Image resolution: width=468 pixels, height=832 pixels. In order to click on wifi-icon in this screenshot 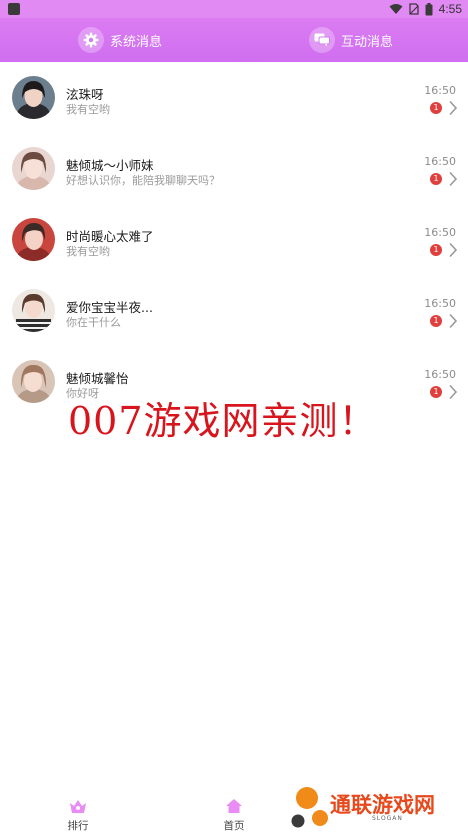, I will do `click(396, 9)`.